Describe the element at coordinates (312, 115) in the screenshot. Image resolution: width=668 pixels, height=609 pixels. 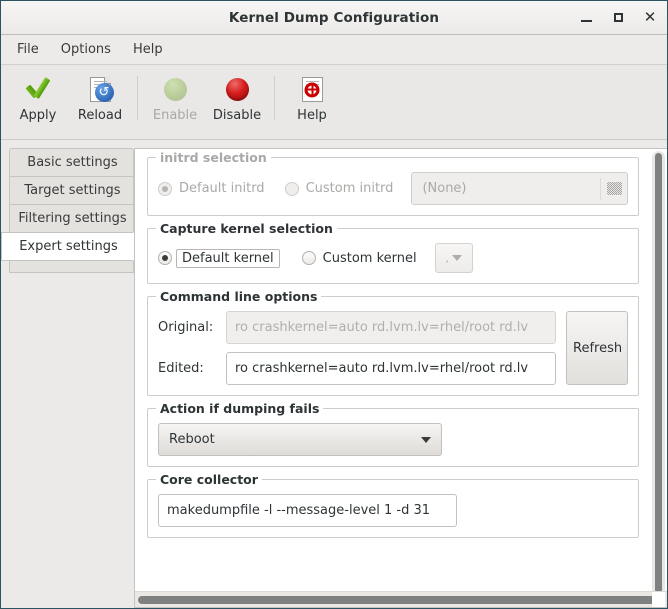
I see `toolbar-help-label: Help` at that location.